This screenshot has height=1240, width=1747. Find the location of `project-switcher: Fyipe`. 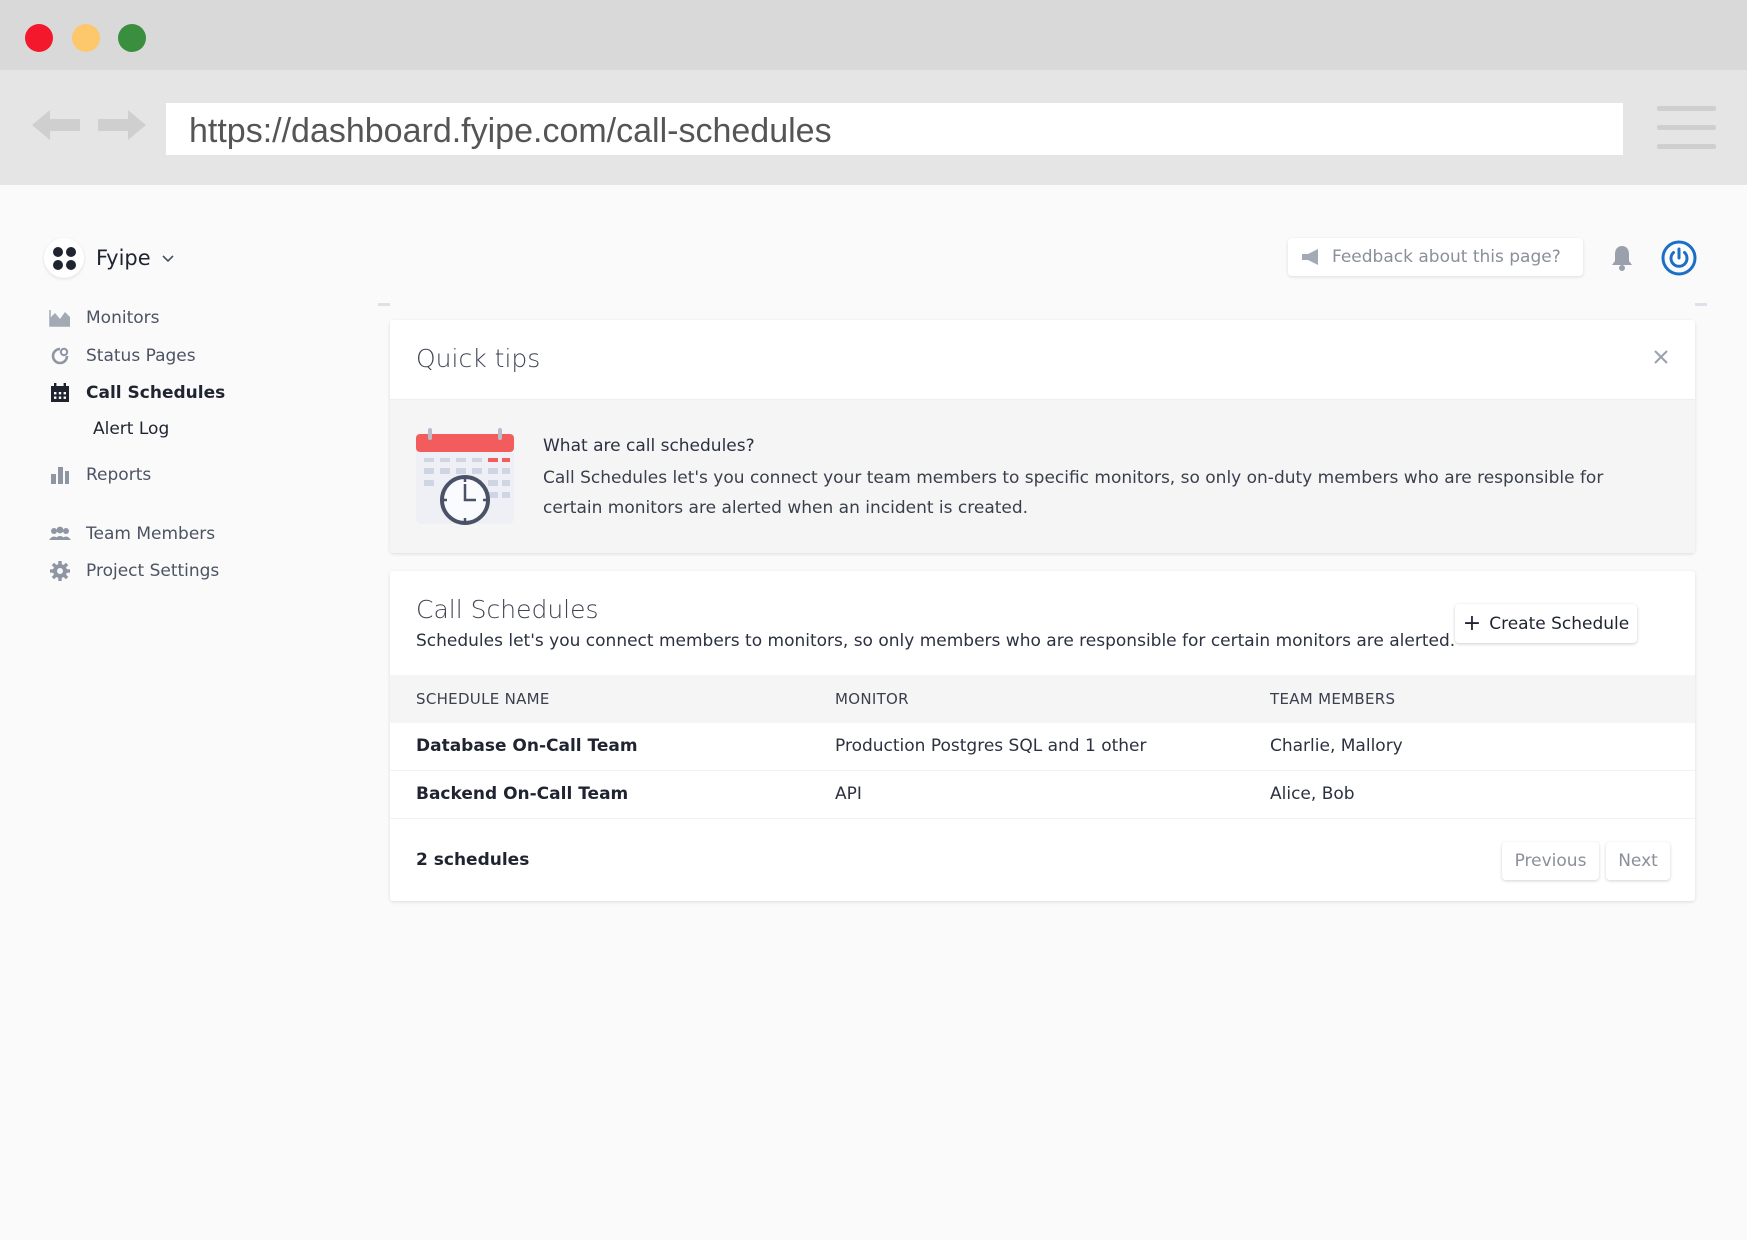

project-switcher: Fyipe is located at coordinates (109, 258).